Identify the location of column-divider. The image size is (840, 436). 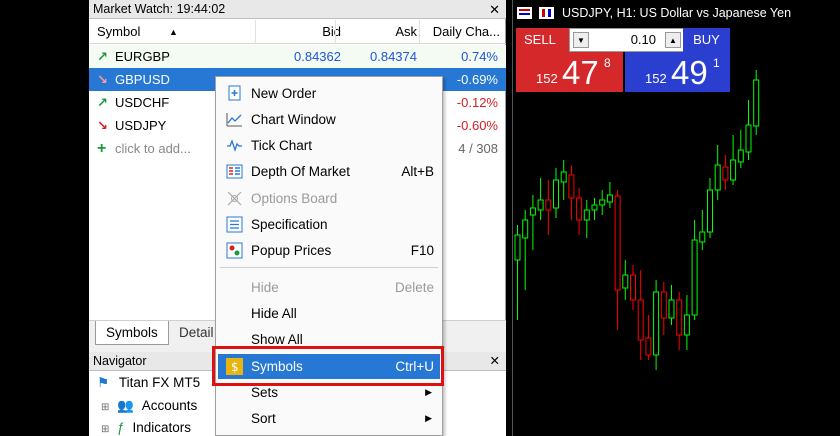
(419, 32).